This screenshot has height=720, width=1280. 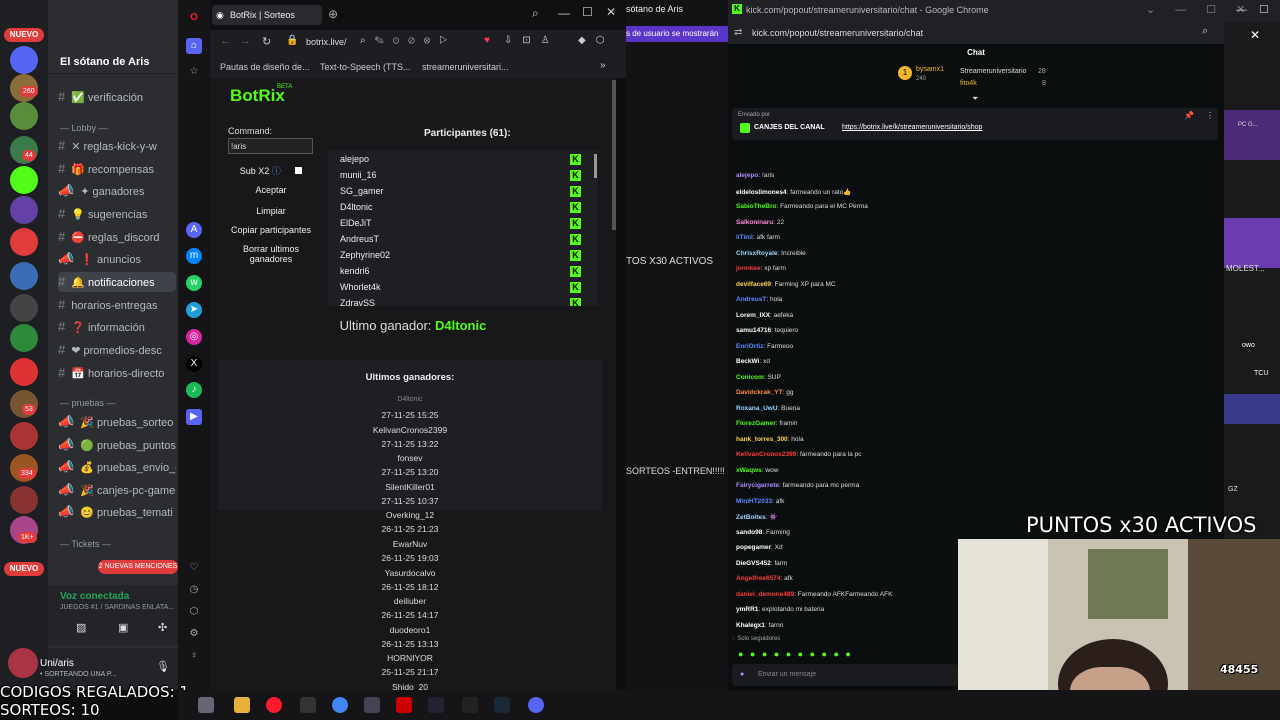 What do you see at coordinates (757, 408) in the screenshot?
I see `chat-username: Roxana_UwU` at bounding box center [757, 408].